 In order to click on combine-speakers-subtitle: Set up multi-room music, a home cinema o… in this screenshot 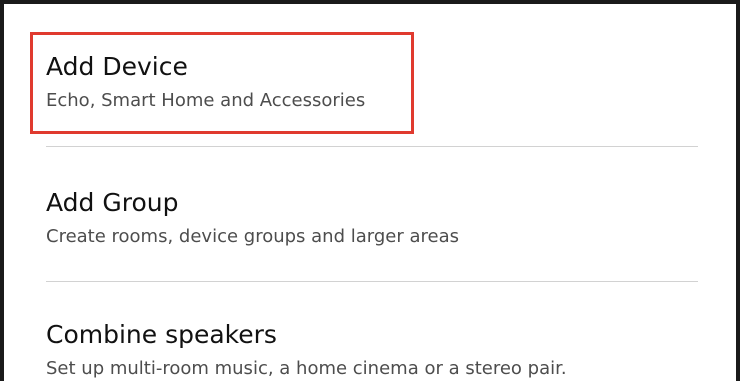, I will do `click(306, 368)`.